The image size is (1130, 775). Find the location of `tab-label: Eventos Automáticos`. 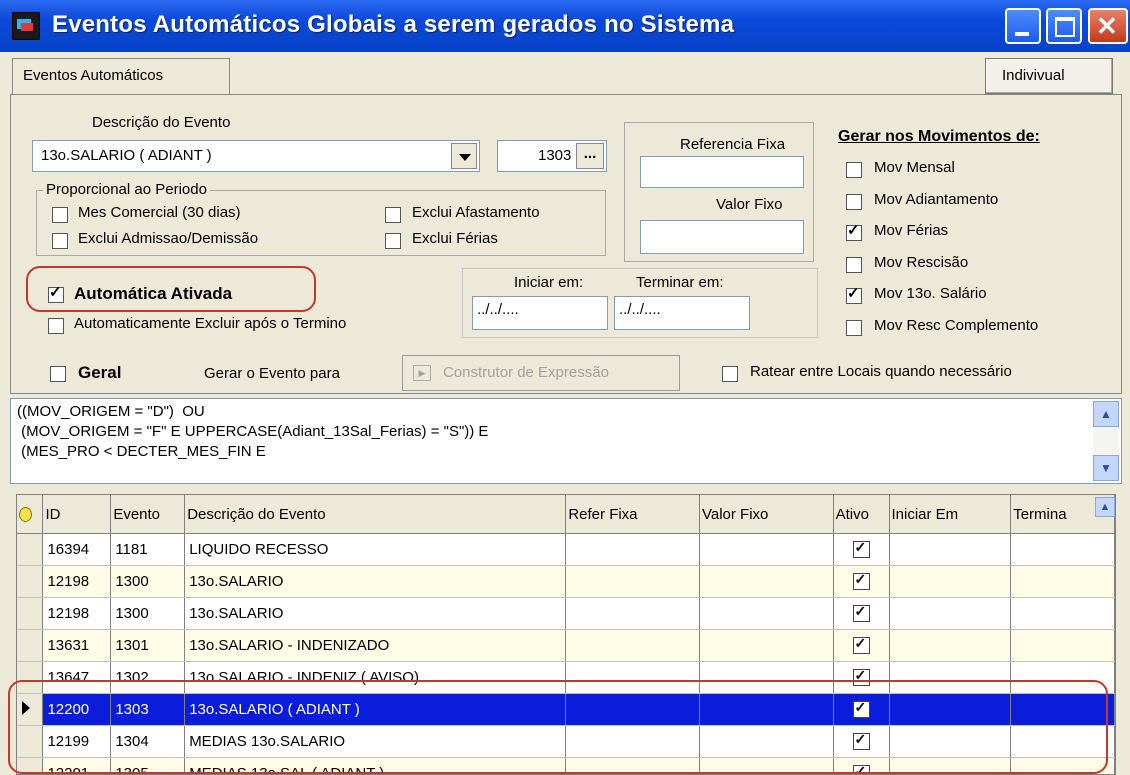

tab-label: Eventos Automáticos is located at coordinates (93, 75).